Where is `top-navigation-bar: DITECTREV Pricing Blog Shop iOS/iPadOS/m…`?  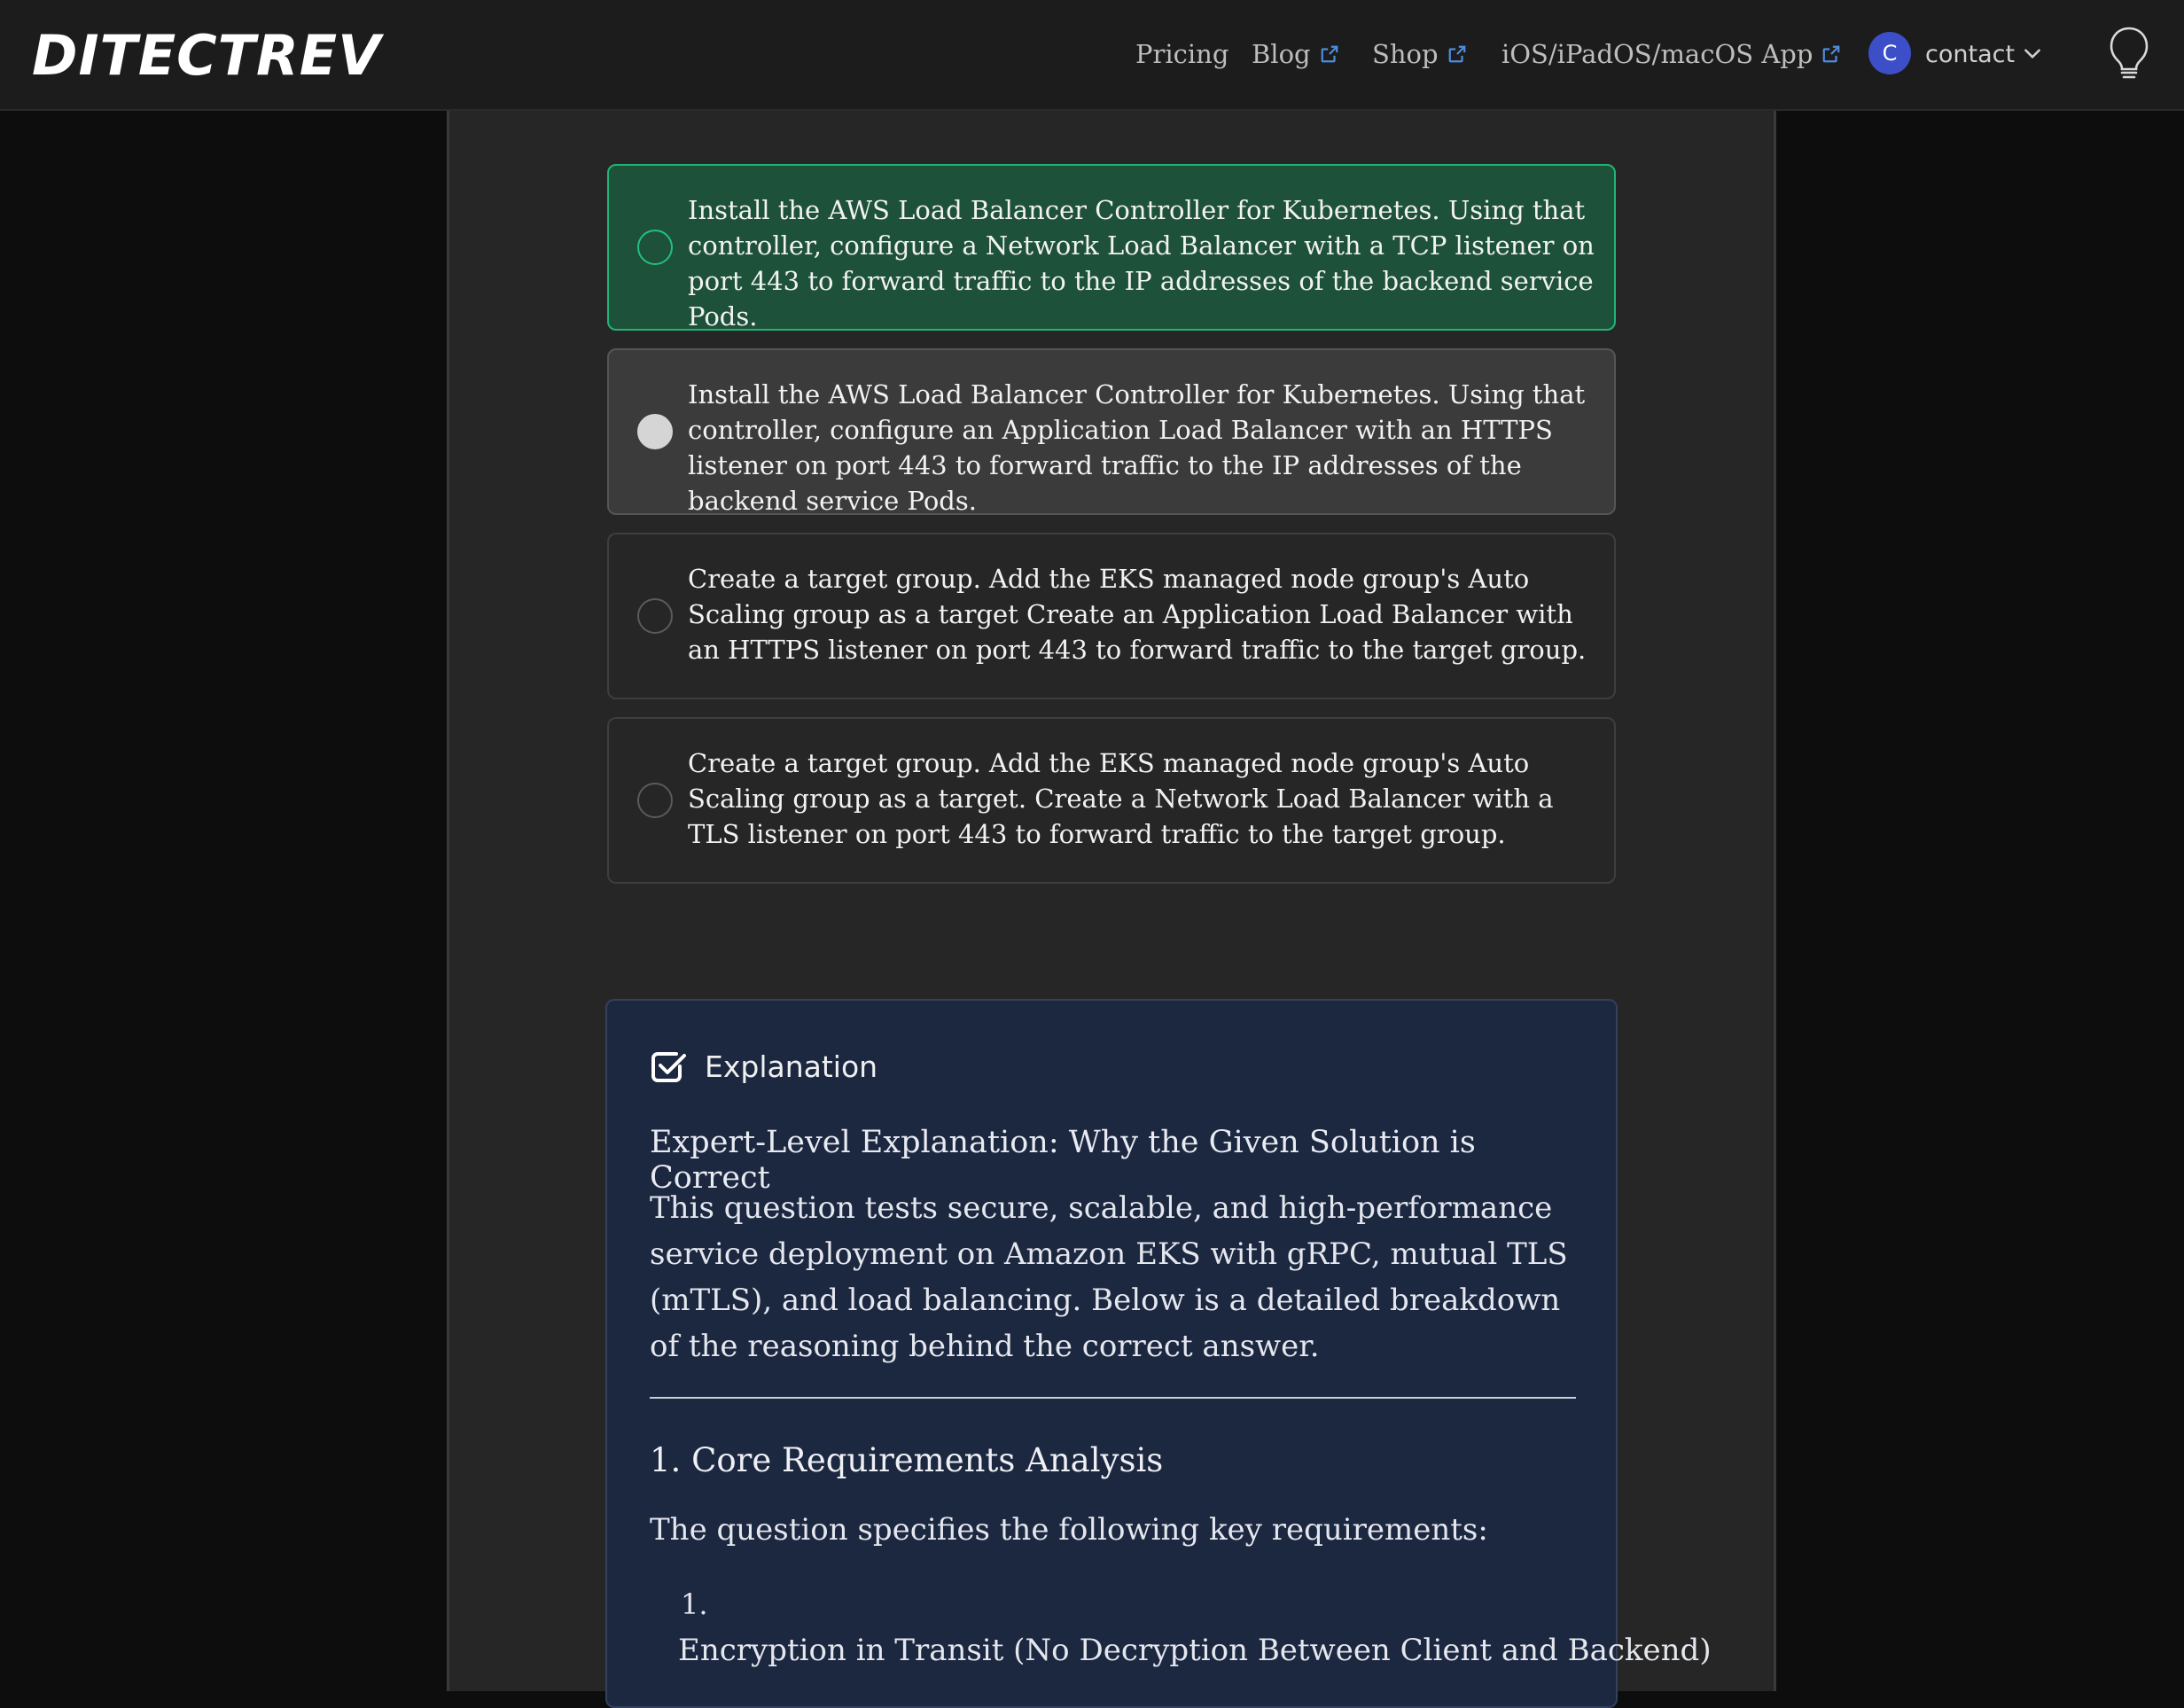
top-navigation-bar: DITECTREV Pricing Blog Shop iOS/iPadOS/m… is located at coordinates (1092, 56).